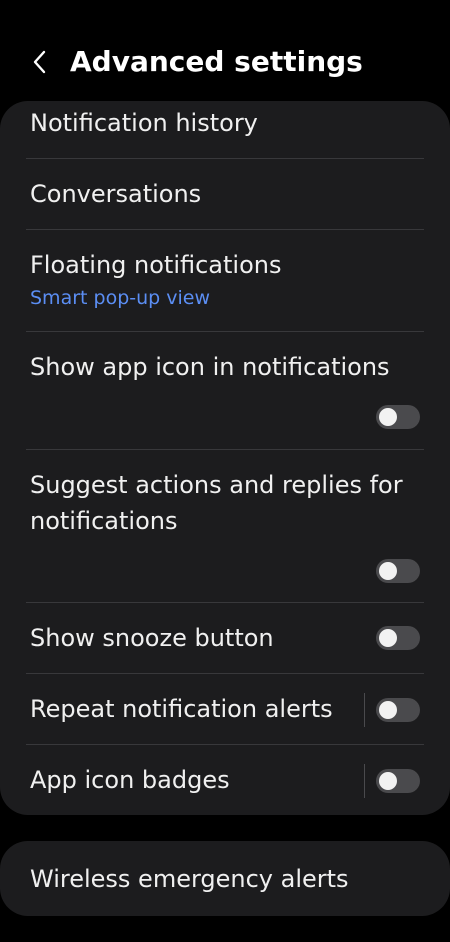 This screenshot has width=450, height=942. I want to click on suggest-actions-toggle, so click(398, 571).